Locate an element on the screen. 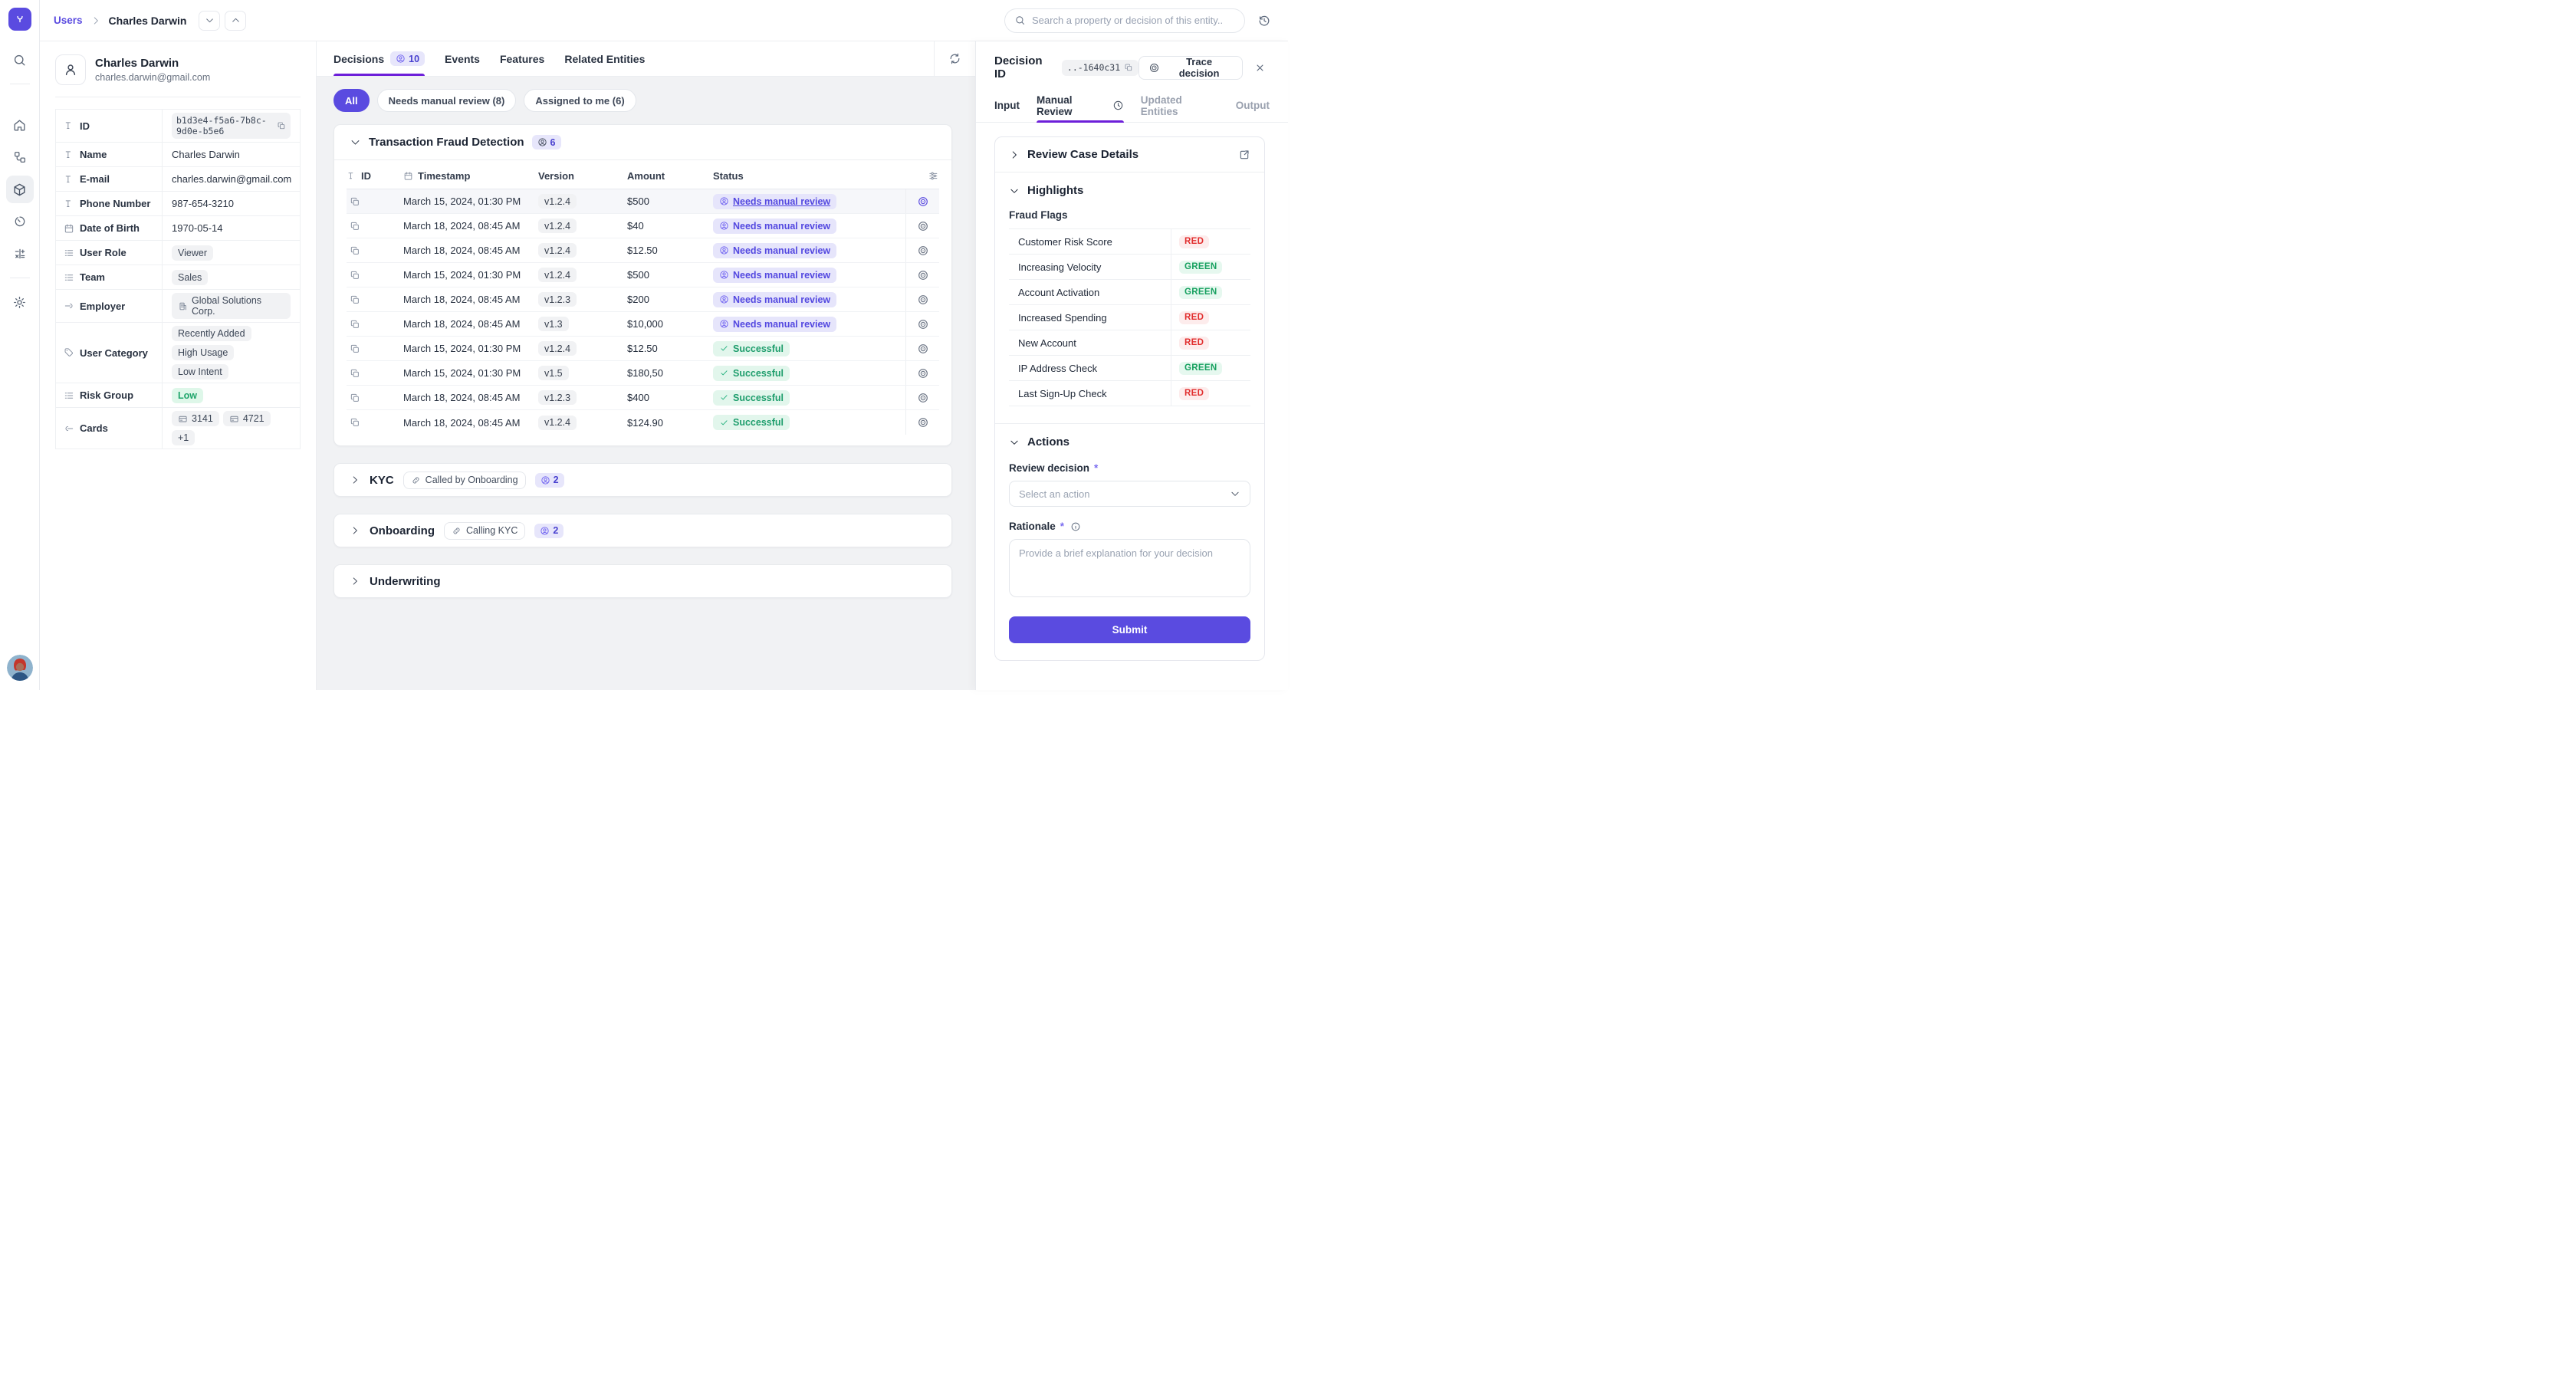  highlights-header: Highlights is located at coordinates (1130, 190).